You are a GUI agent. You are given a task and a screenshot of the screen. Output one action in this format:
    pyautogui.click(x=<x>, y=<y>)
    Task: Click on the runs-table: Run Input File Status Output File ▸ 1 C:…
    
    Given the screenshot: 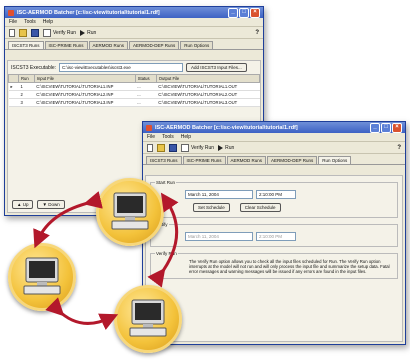 What is the action you would take?
    pyautogui.click(x=134, y=90)
    